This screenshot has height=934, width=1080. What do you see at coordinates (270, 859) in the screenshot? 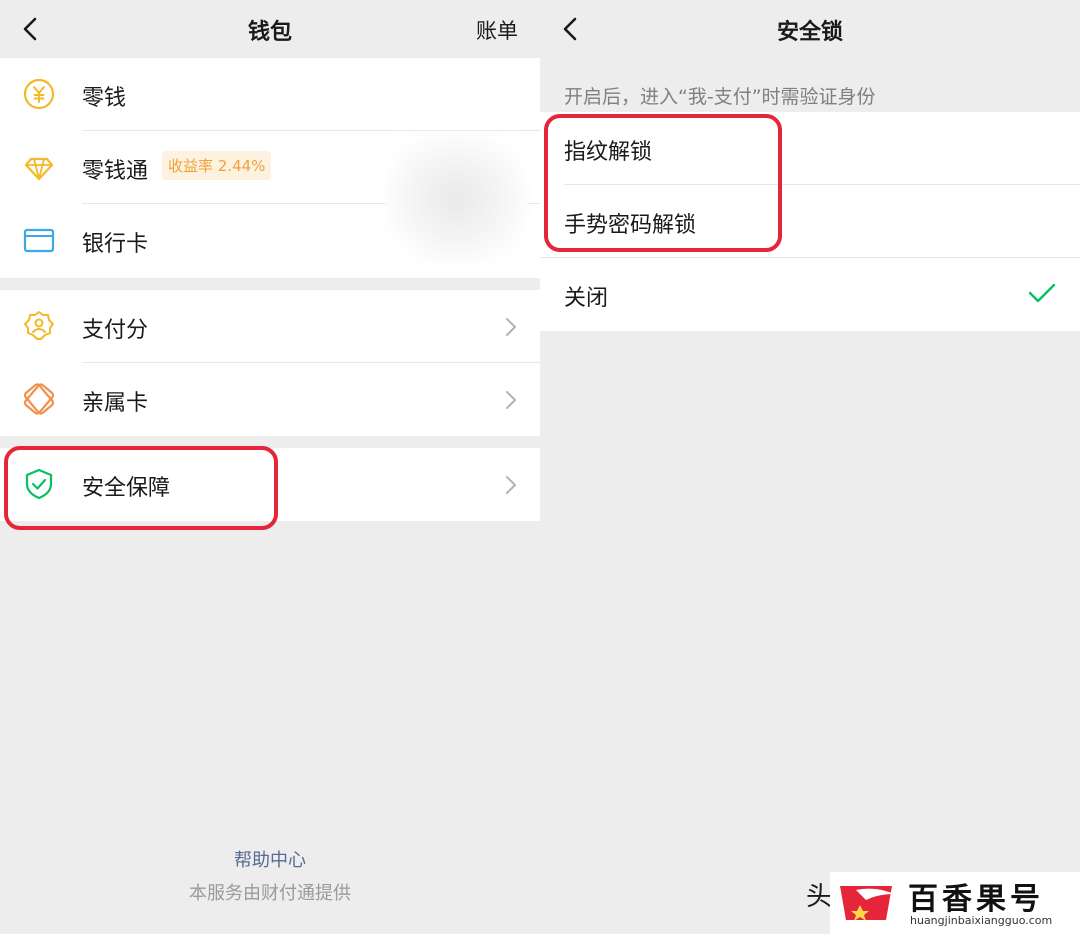
I see `help-center-link: 帮助中心` at bounding box center [270, 859].